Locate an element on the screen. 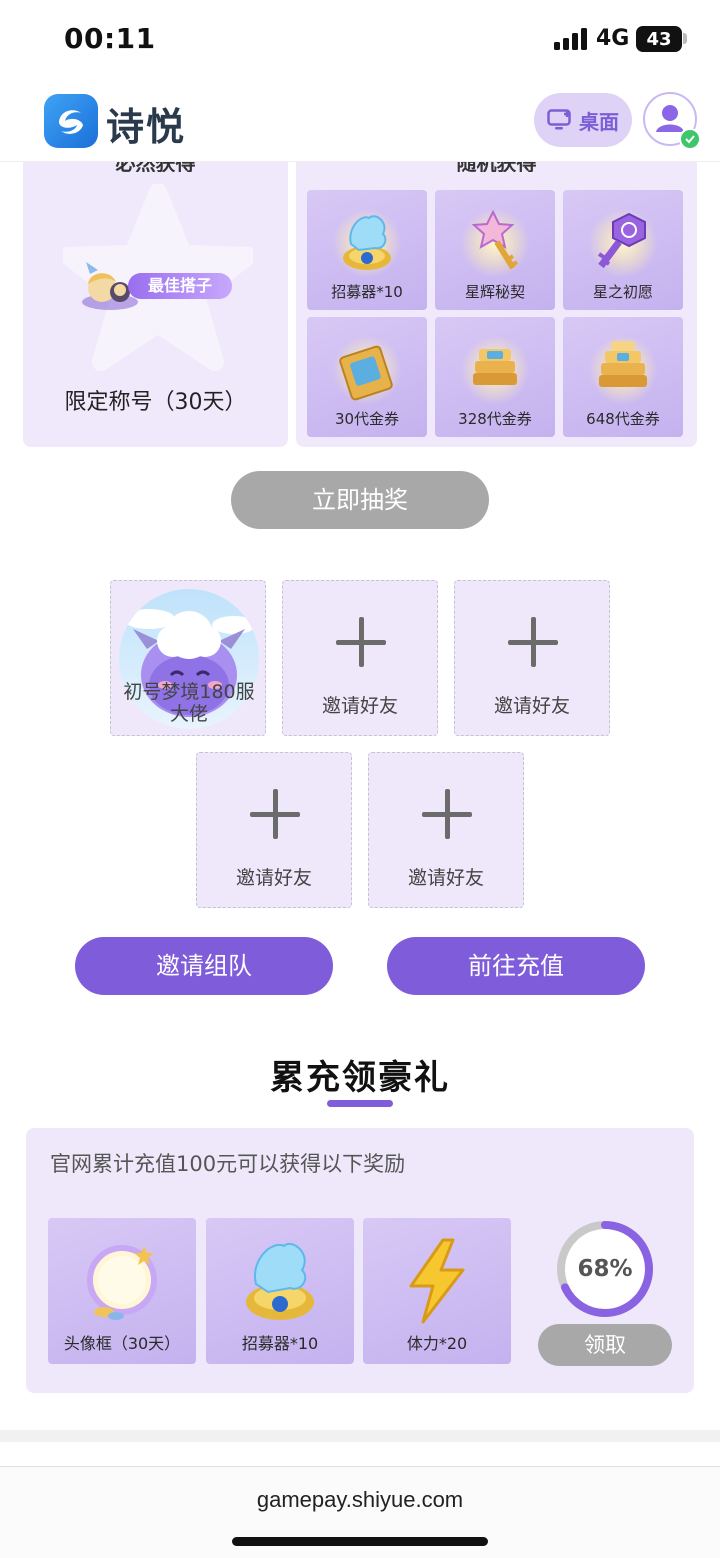 The image size is (720, 1558). brand-name: 诗悦 is located at coordinates (146, 123).